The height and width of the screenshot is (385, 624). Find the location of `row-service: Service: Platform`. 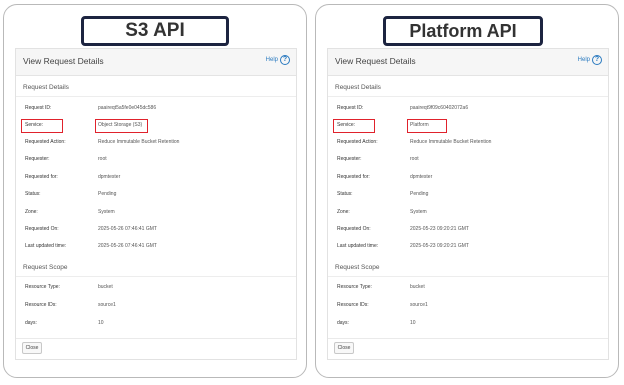

row-service: Service: Platform is located at coordinates (469, 125).